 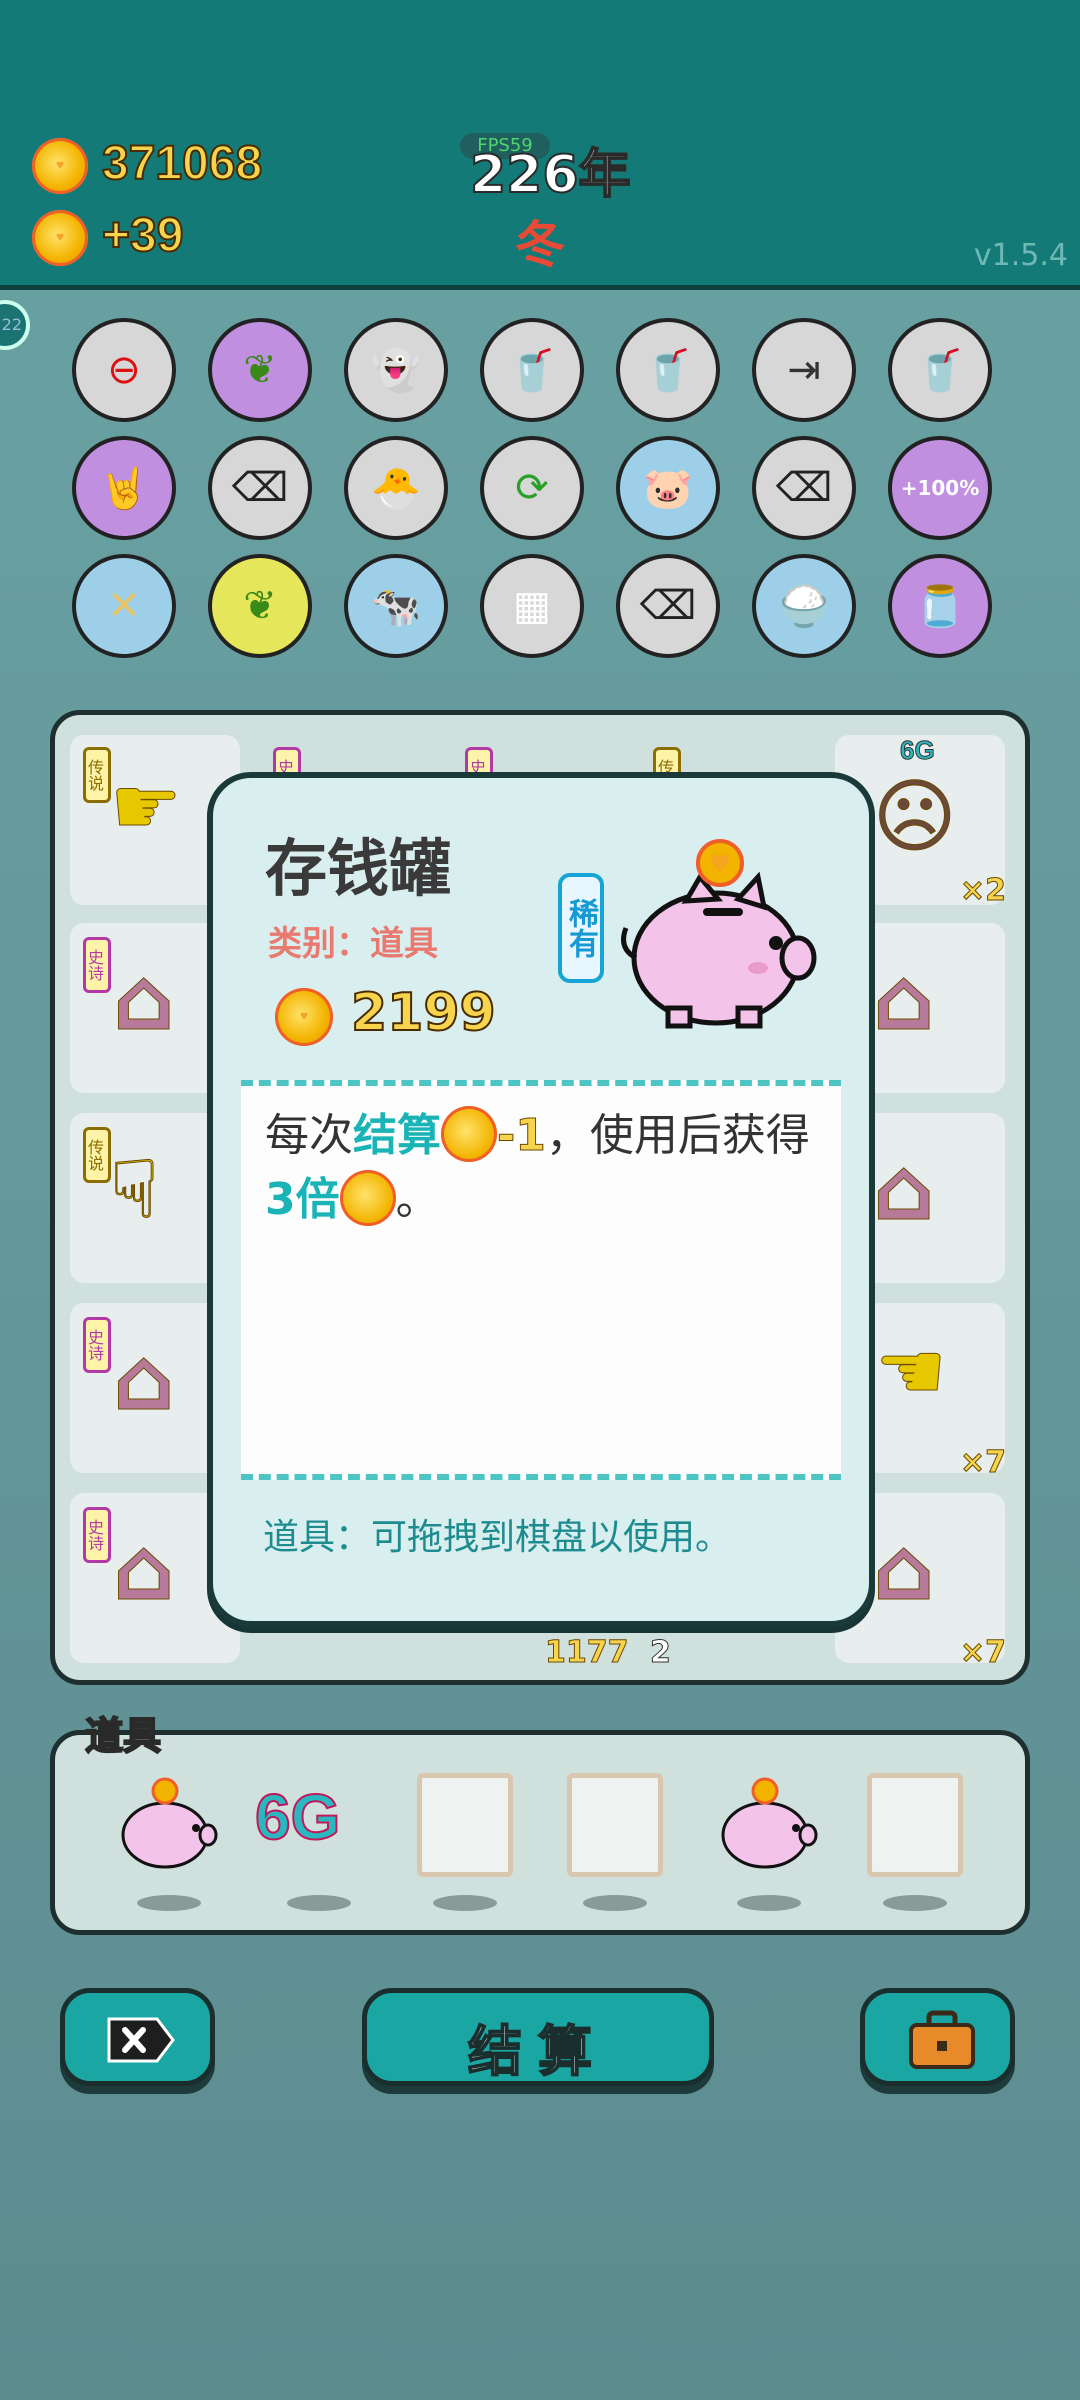 I want to click on piggy-bank-icon: 🐷, so click(x=668, y=488).